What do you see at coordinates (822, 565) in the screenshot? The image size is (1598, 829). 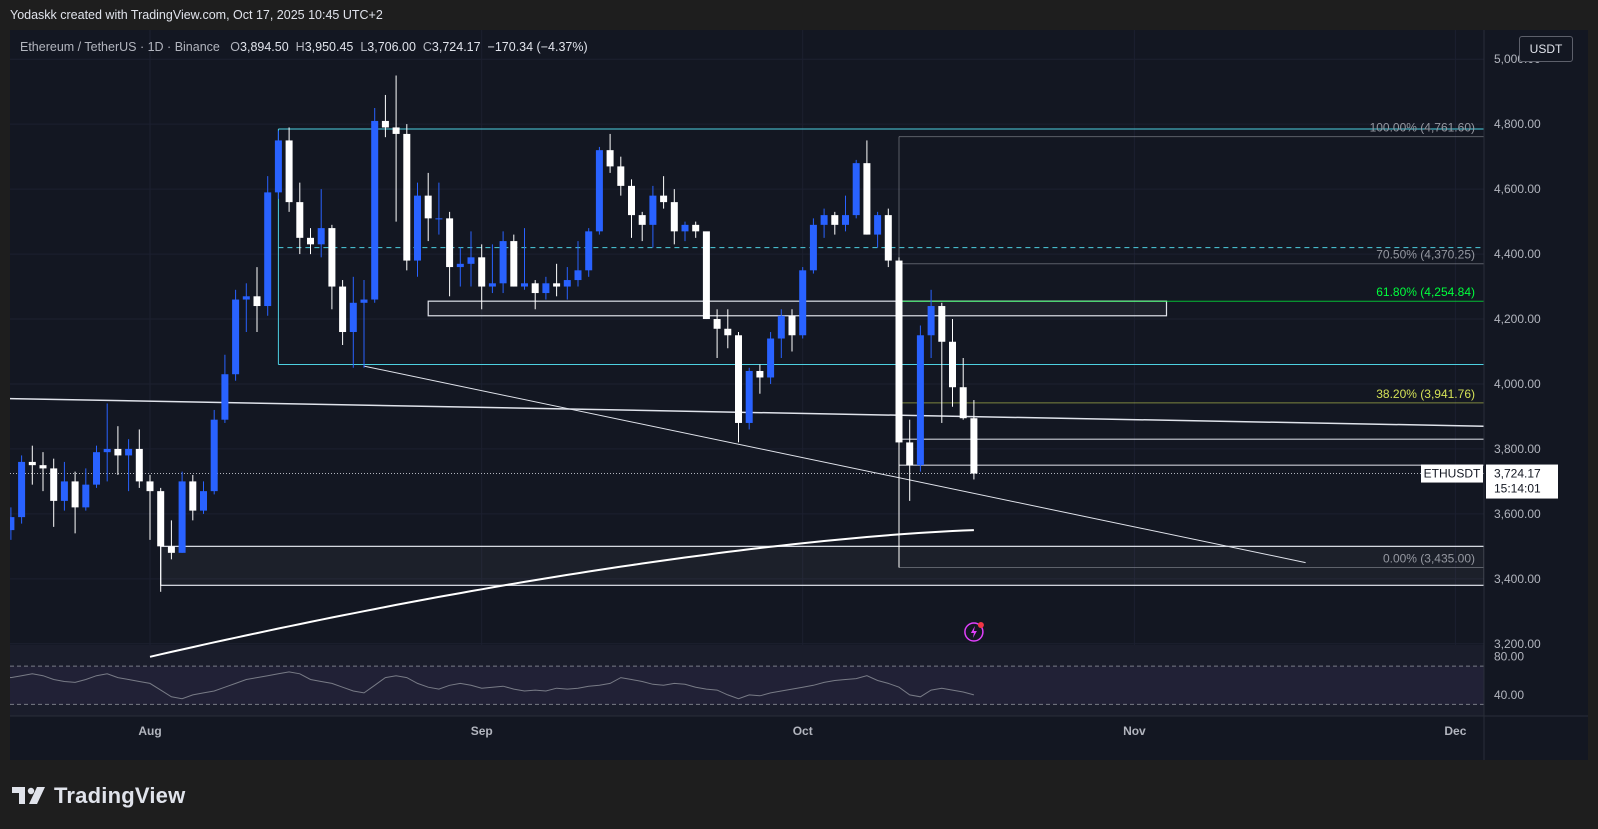 I see `demand-zone-box` at bounding box center [822, 565].